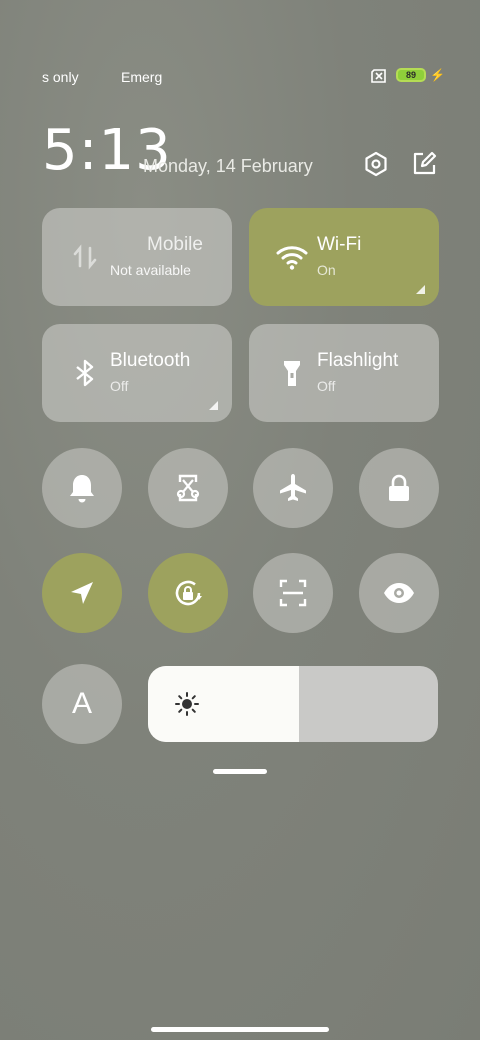  I want to click on tile-bluetooth-title: Bluetooth, so click(150, 360).